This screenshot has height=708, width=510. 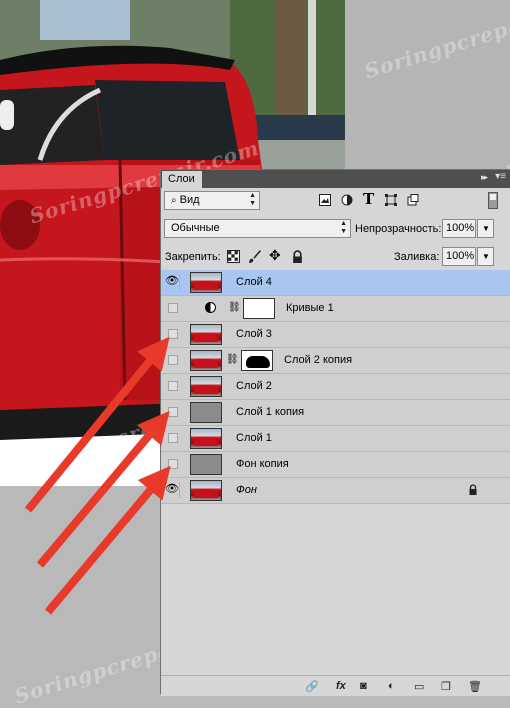 What do you see at coordinates (459, 256) in the screenshot?
I see `fill-field: 100%` at bounding box center [459, 256].